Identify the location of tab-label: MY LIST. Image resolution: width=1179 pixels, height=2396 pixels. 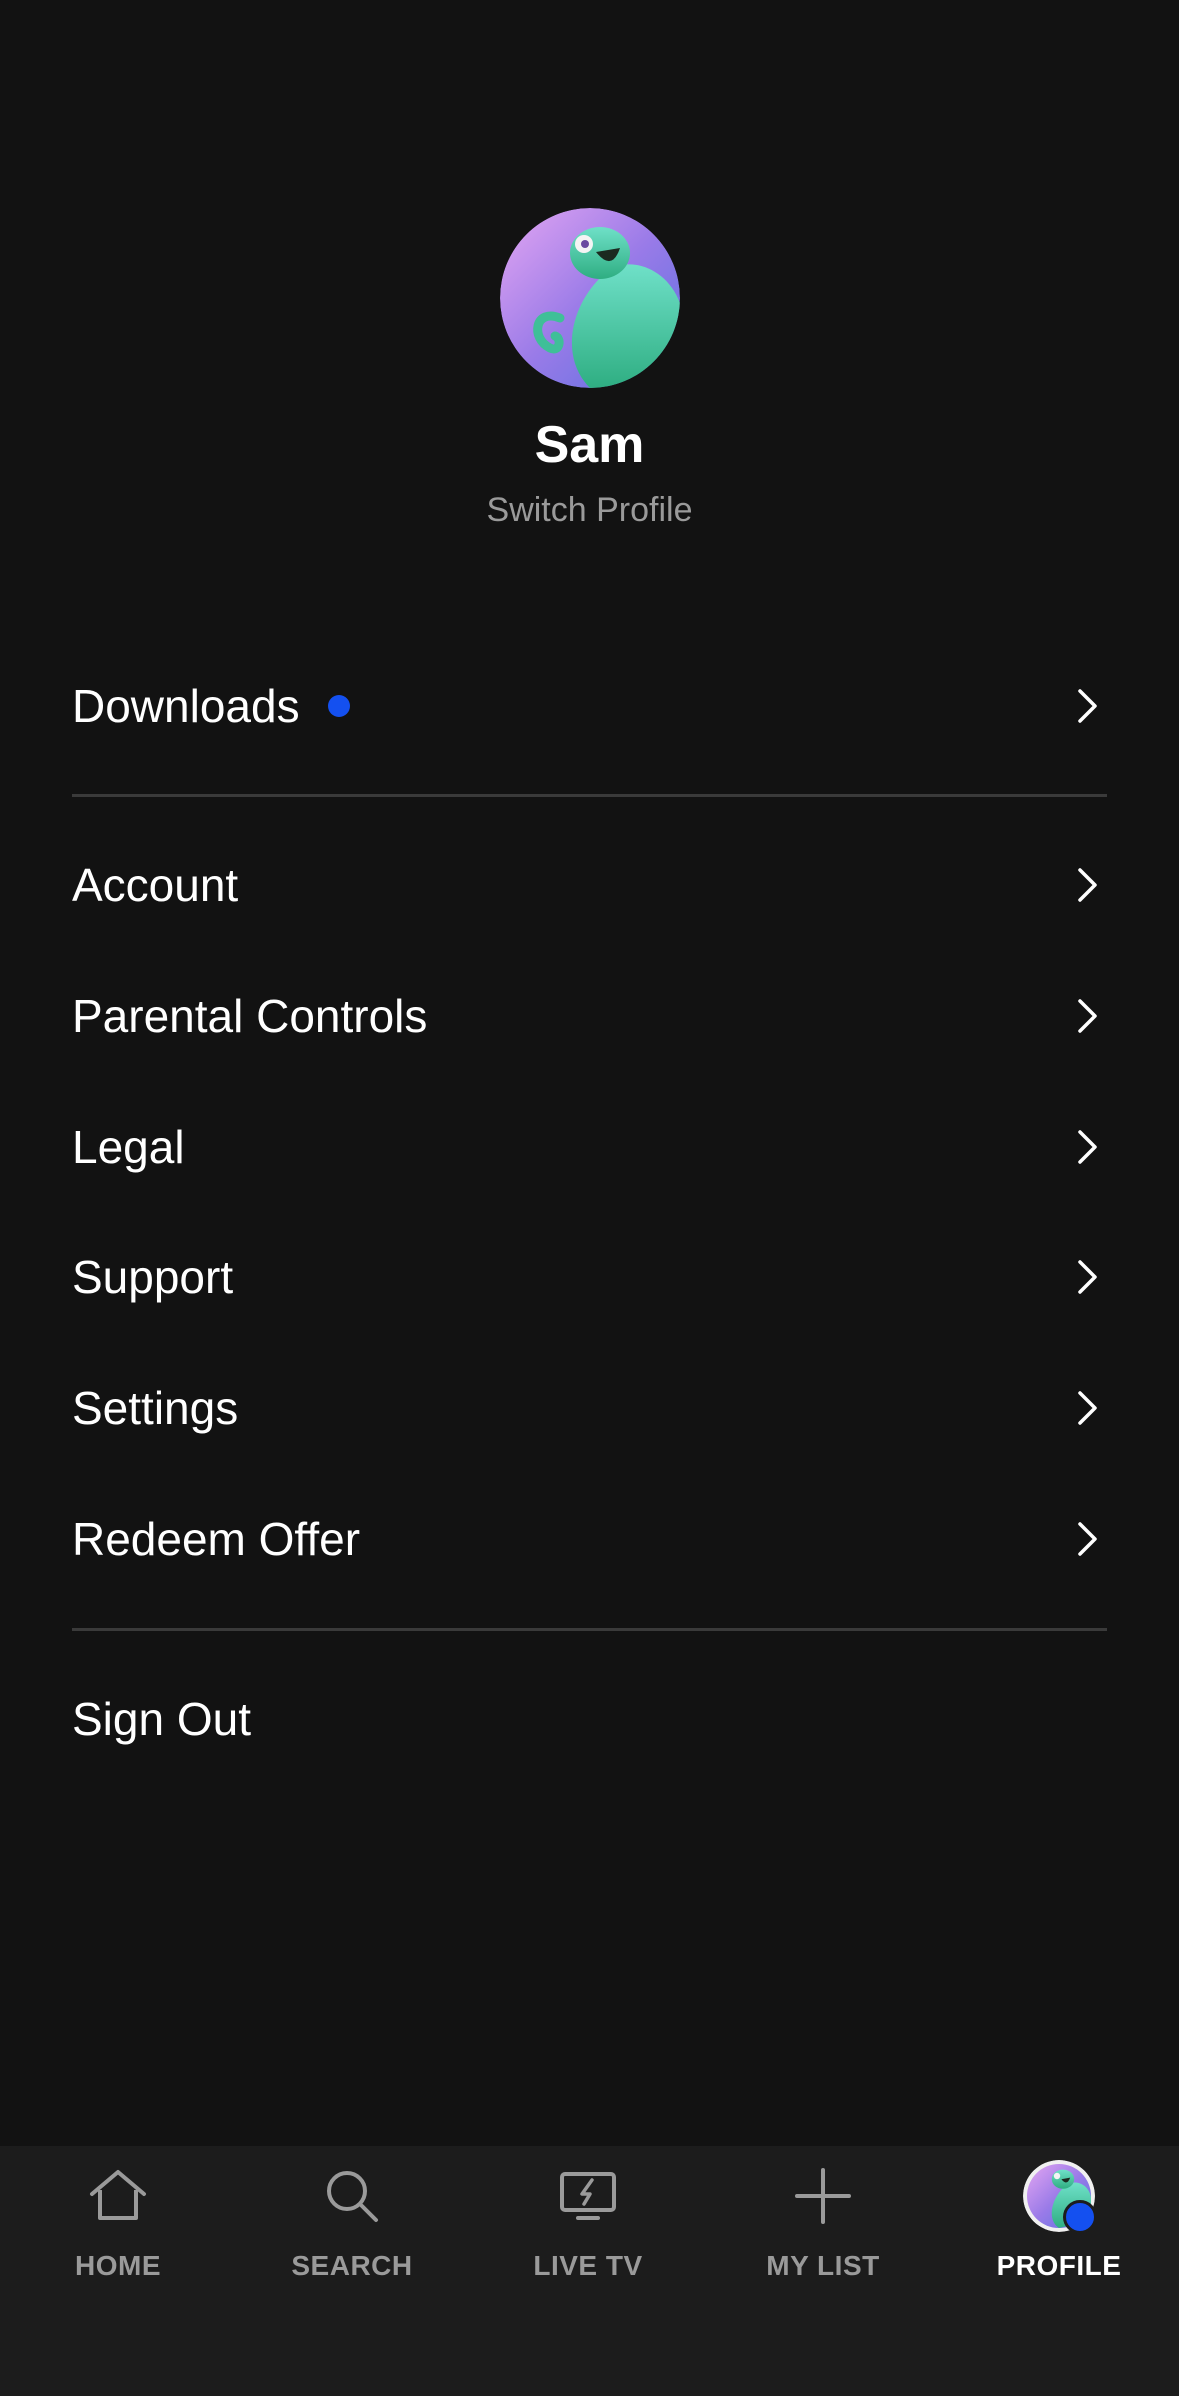
(823, 2265).